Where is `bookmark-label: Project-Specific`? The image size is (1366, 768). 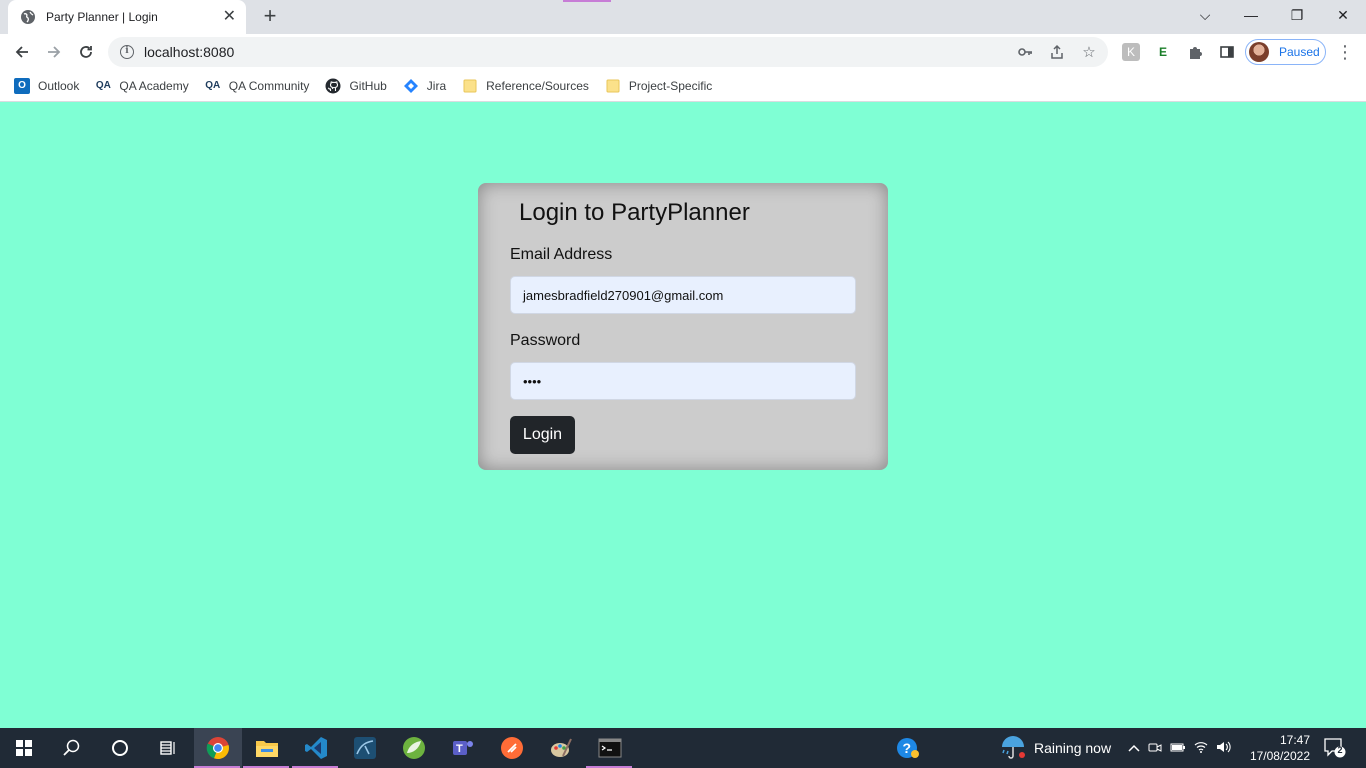 bookmark-label: Project-Specific is located at coordinates (670, 85).